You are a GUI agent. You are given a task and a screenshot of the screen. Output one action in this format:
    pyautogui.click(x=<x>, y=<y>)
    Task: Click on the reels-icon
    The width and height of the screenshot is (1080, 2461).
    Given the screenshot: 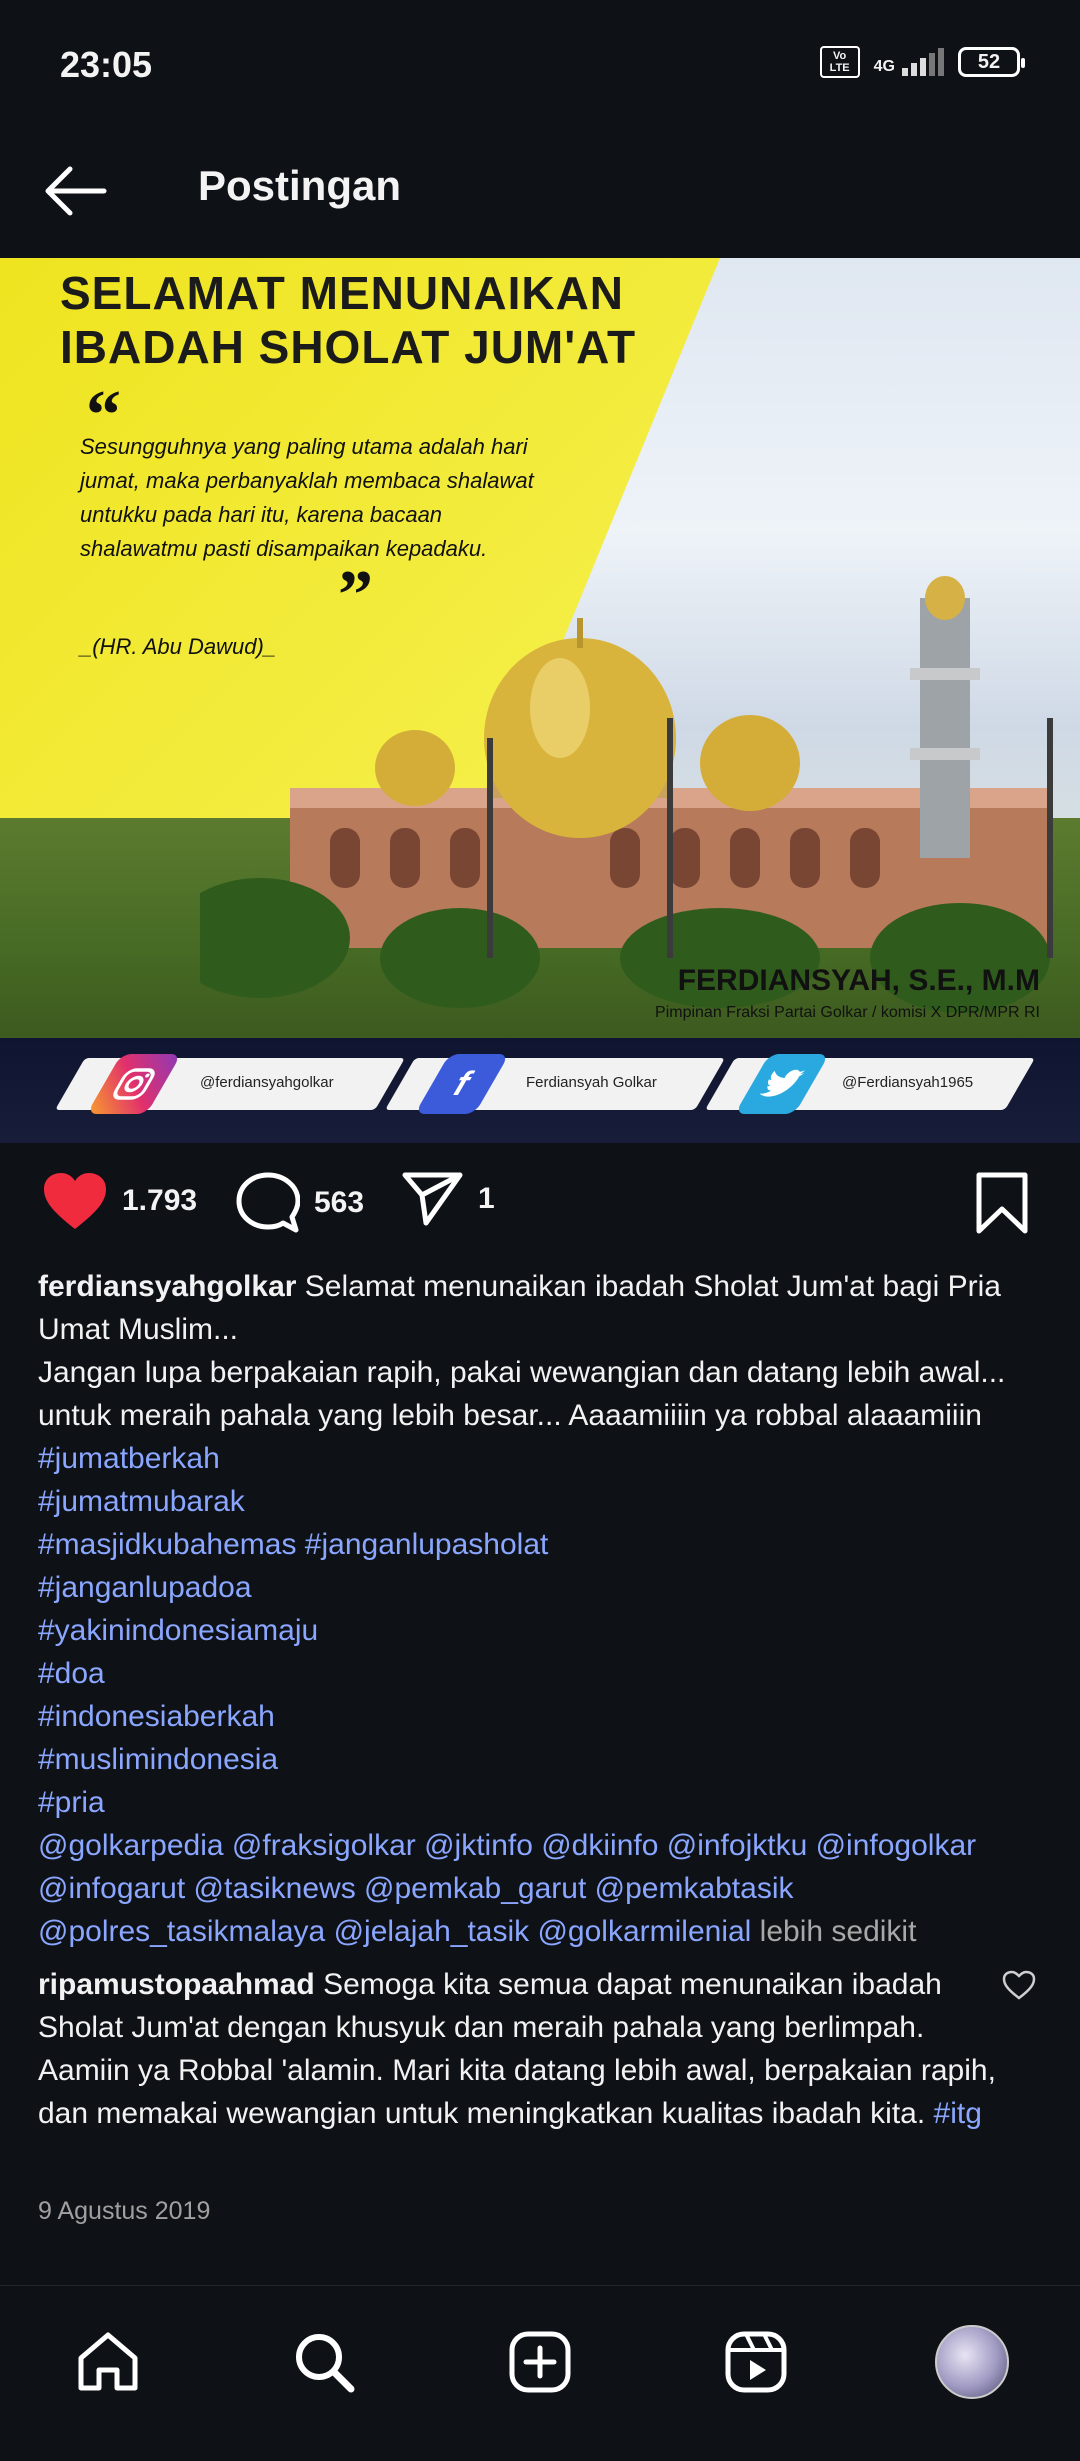 What is the action you would take?
    pyautogui.click(x=756, y=2362)
    